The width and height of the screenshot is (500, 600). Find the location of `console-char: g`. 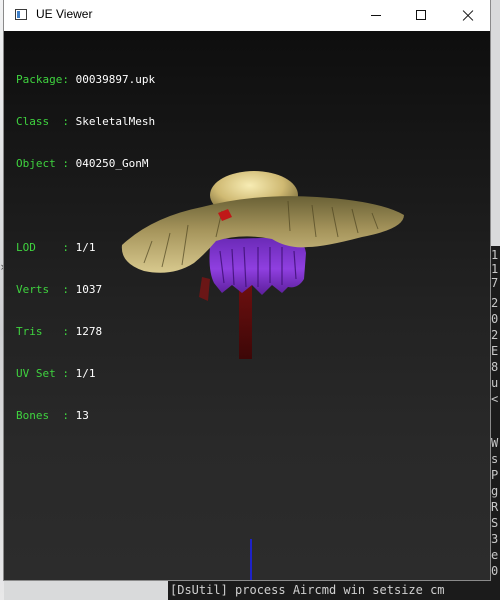

console-char: g is located at coordinates (495, 491).